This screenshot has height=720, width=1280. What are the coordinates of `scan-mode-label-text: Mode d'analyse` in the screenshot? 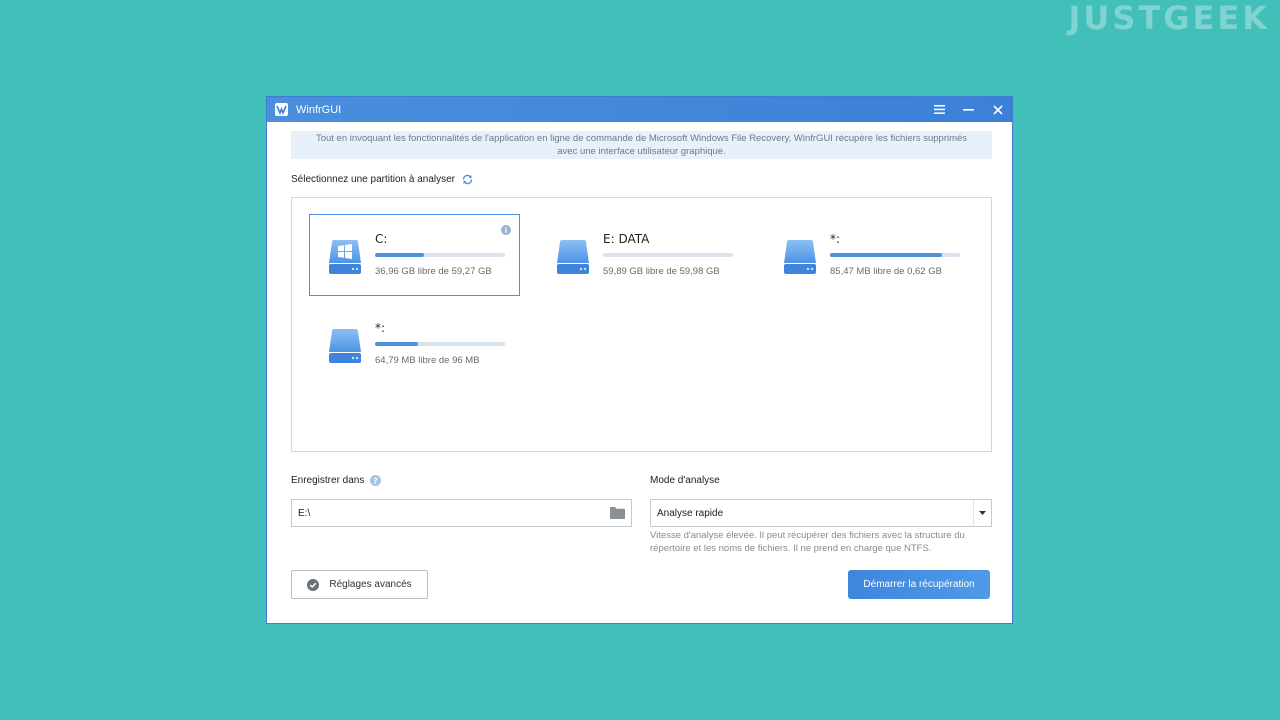 It's located at (685, 480).